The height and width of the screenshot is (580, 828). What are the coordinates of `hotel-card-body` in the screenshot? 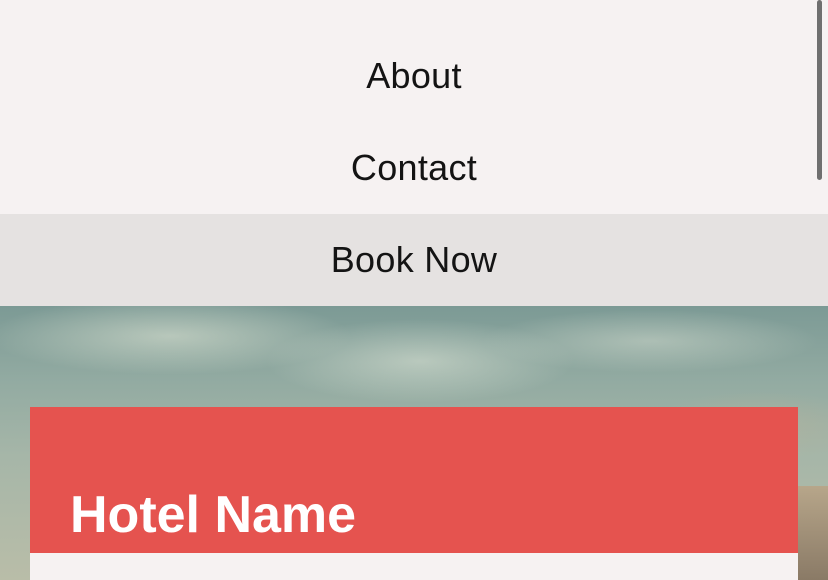 It's located at (414, 566).